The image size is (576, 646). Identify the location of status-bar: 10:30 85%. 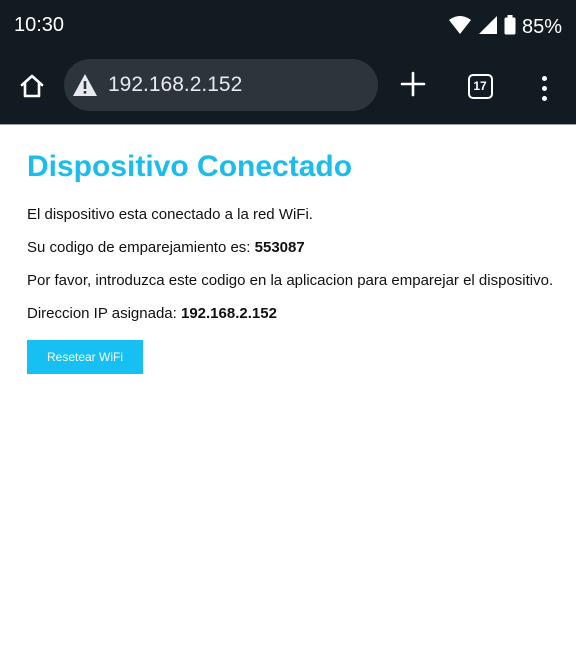
(288, 26).